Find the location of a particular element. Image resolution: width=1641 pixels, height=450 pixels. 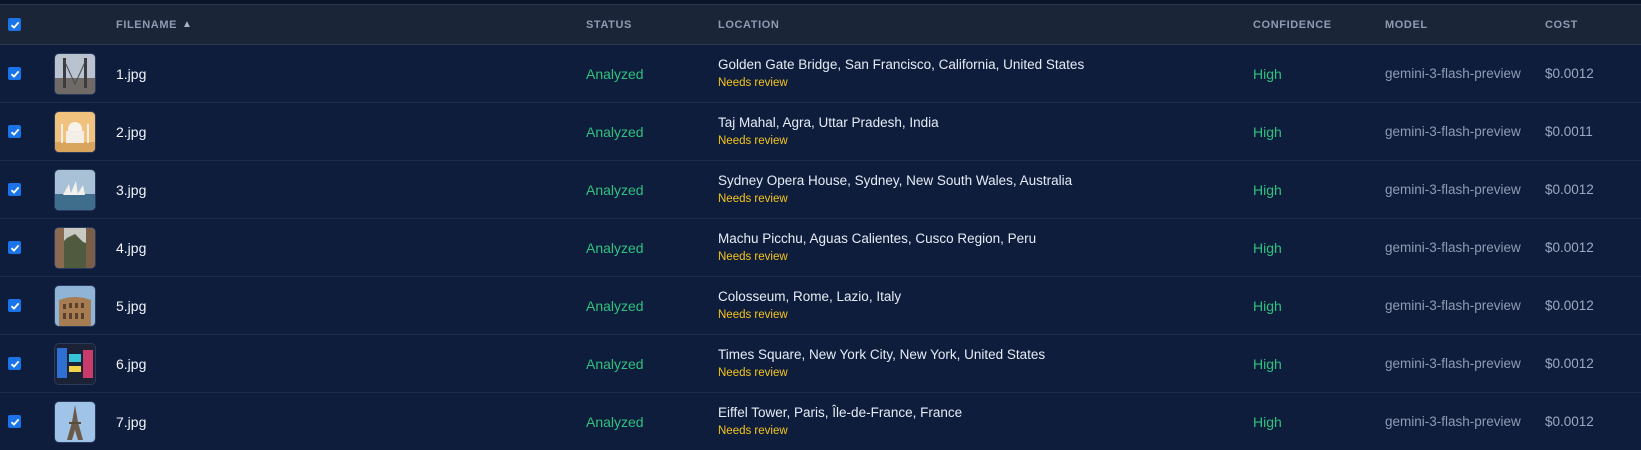

cost-cell: $0.0011 is located at coordinates (1569, 131).